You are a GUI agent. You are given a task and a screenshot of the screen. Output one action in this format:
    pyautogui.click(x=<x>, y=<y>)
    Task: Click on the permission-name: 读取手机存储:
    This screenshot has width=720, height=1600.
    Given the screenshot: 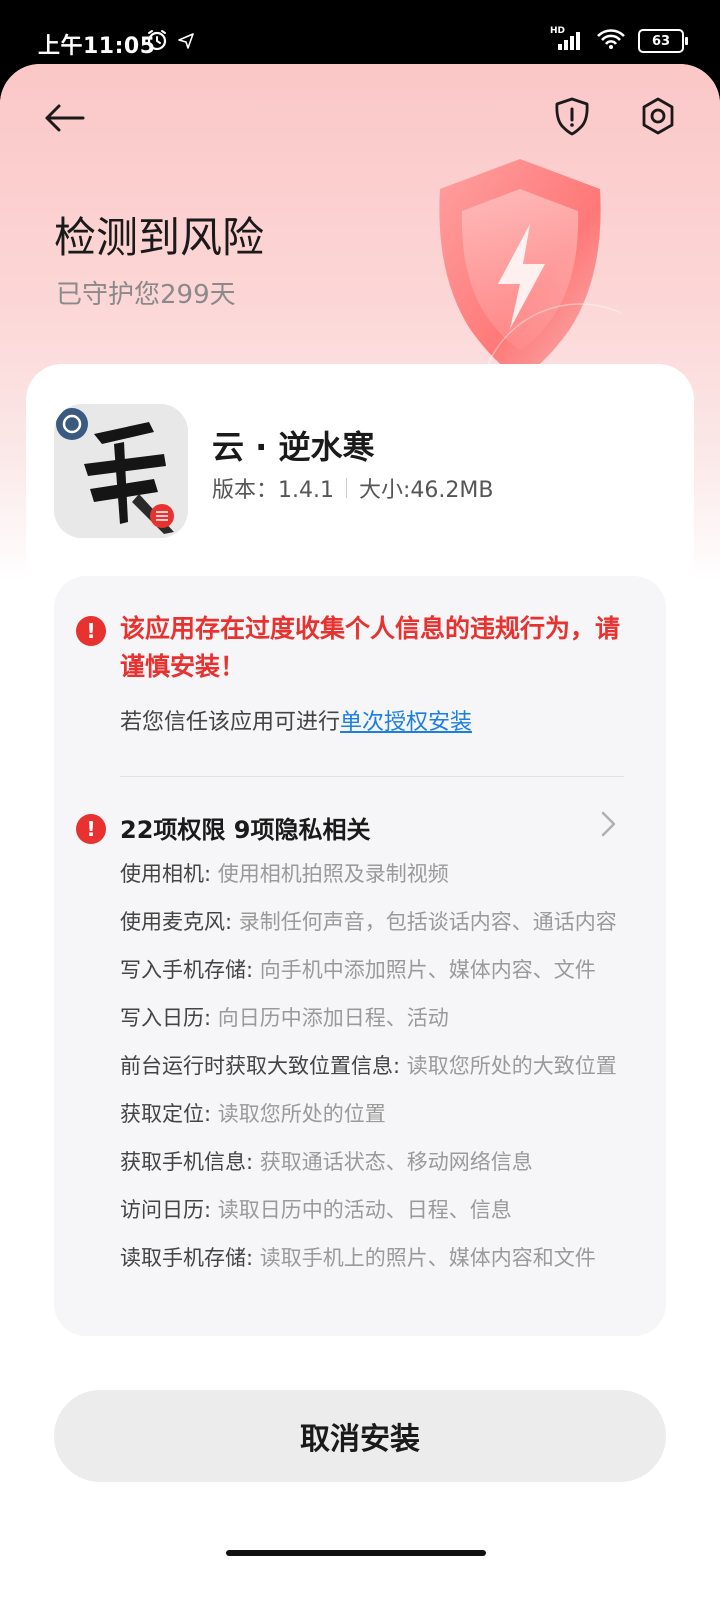 What is the action you would take?
    pyautogui.click(x=187, y=1258)
    